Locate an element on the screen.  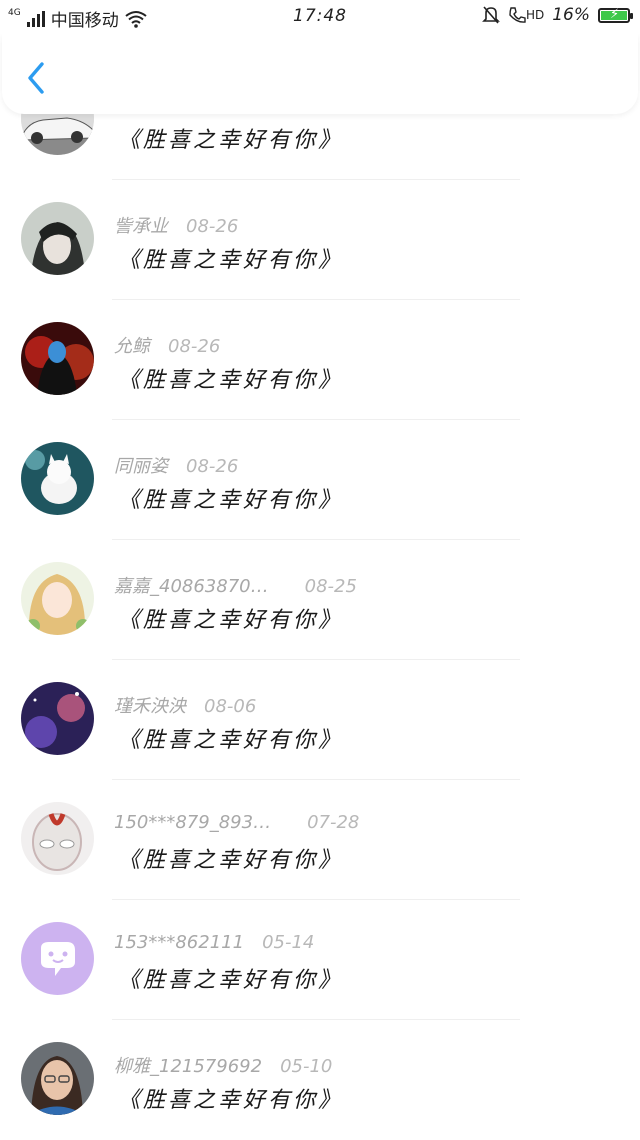
list-item: 瑾禾泱泱 08-06 《胜喜之幸好有你》 is located at coordinates (320, 720).